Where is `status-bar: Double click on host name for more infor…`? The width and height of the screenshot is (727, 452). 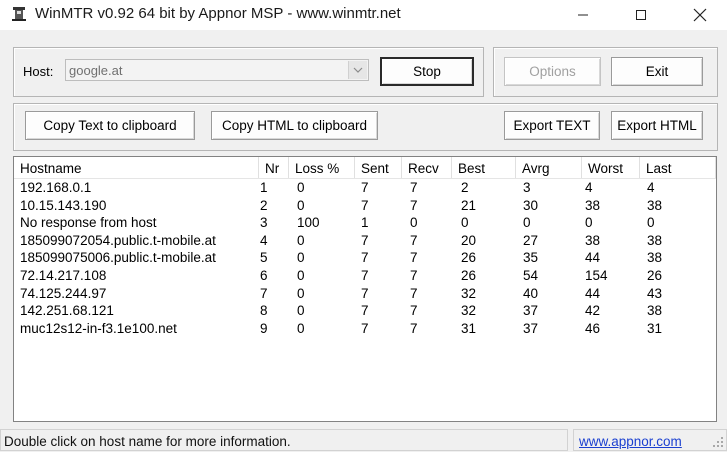 status-bar: Double click on host name for more infor… is located at coordinates (363, 440).